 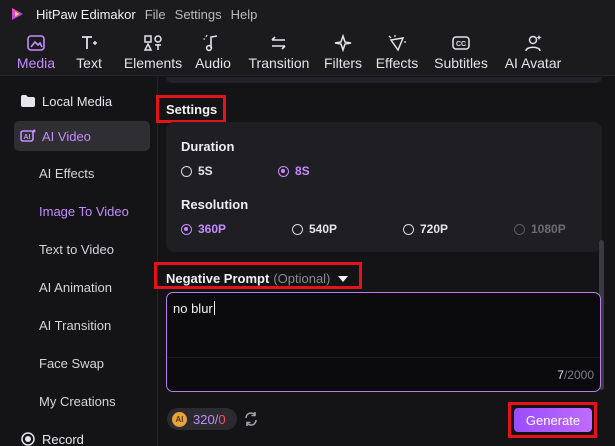 I want to click on svg-text: CC, so click(x=461, y=44).